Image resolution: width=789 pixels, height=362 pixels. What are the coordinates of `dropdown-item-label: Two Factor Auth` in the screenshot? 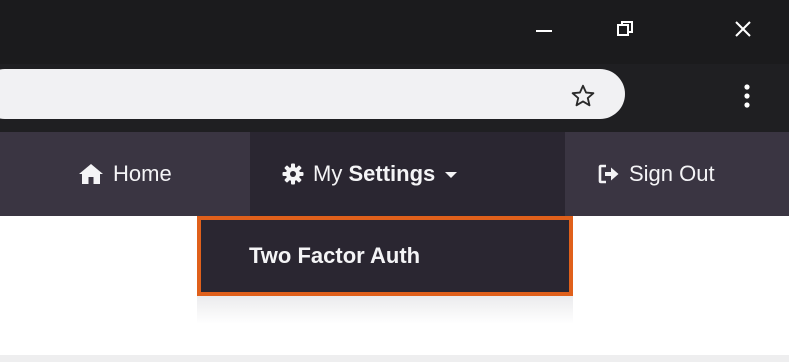 It's located at (335, 255).